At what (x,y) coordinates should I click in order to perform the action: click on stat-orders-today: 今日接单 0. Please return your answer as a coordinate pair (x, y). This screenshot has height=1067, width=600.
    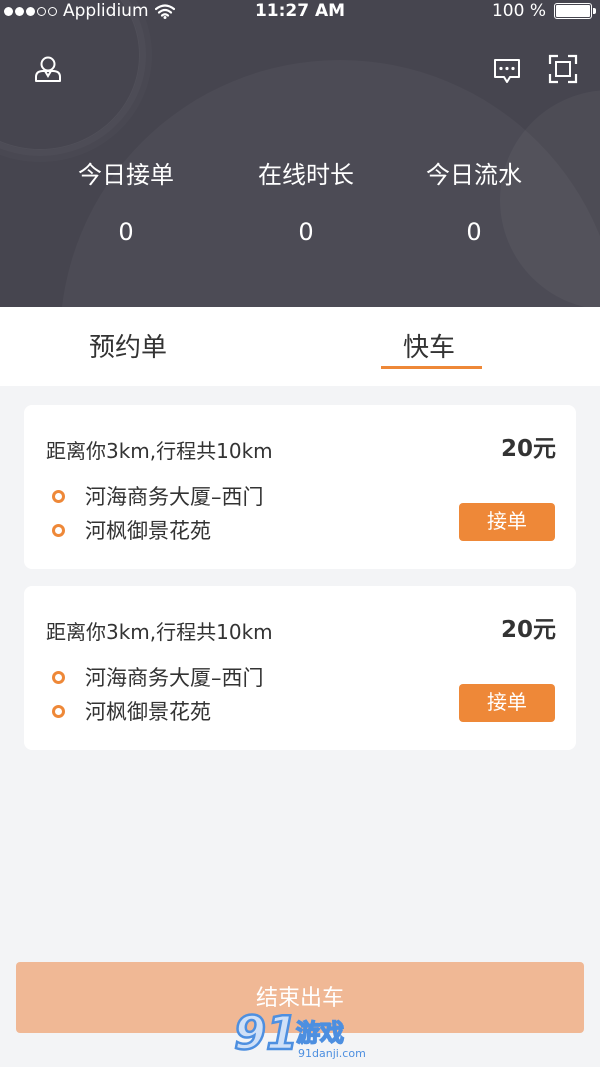
    Looking at the image, I should click on (126, 200).